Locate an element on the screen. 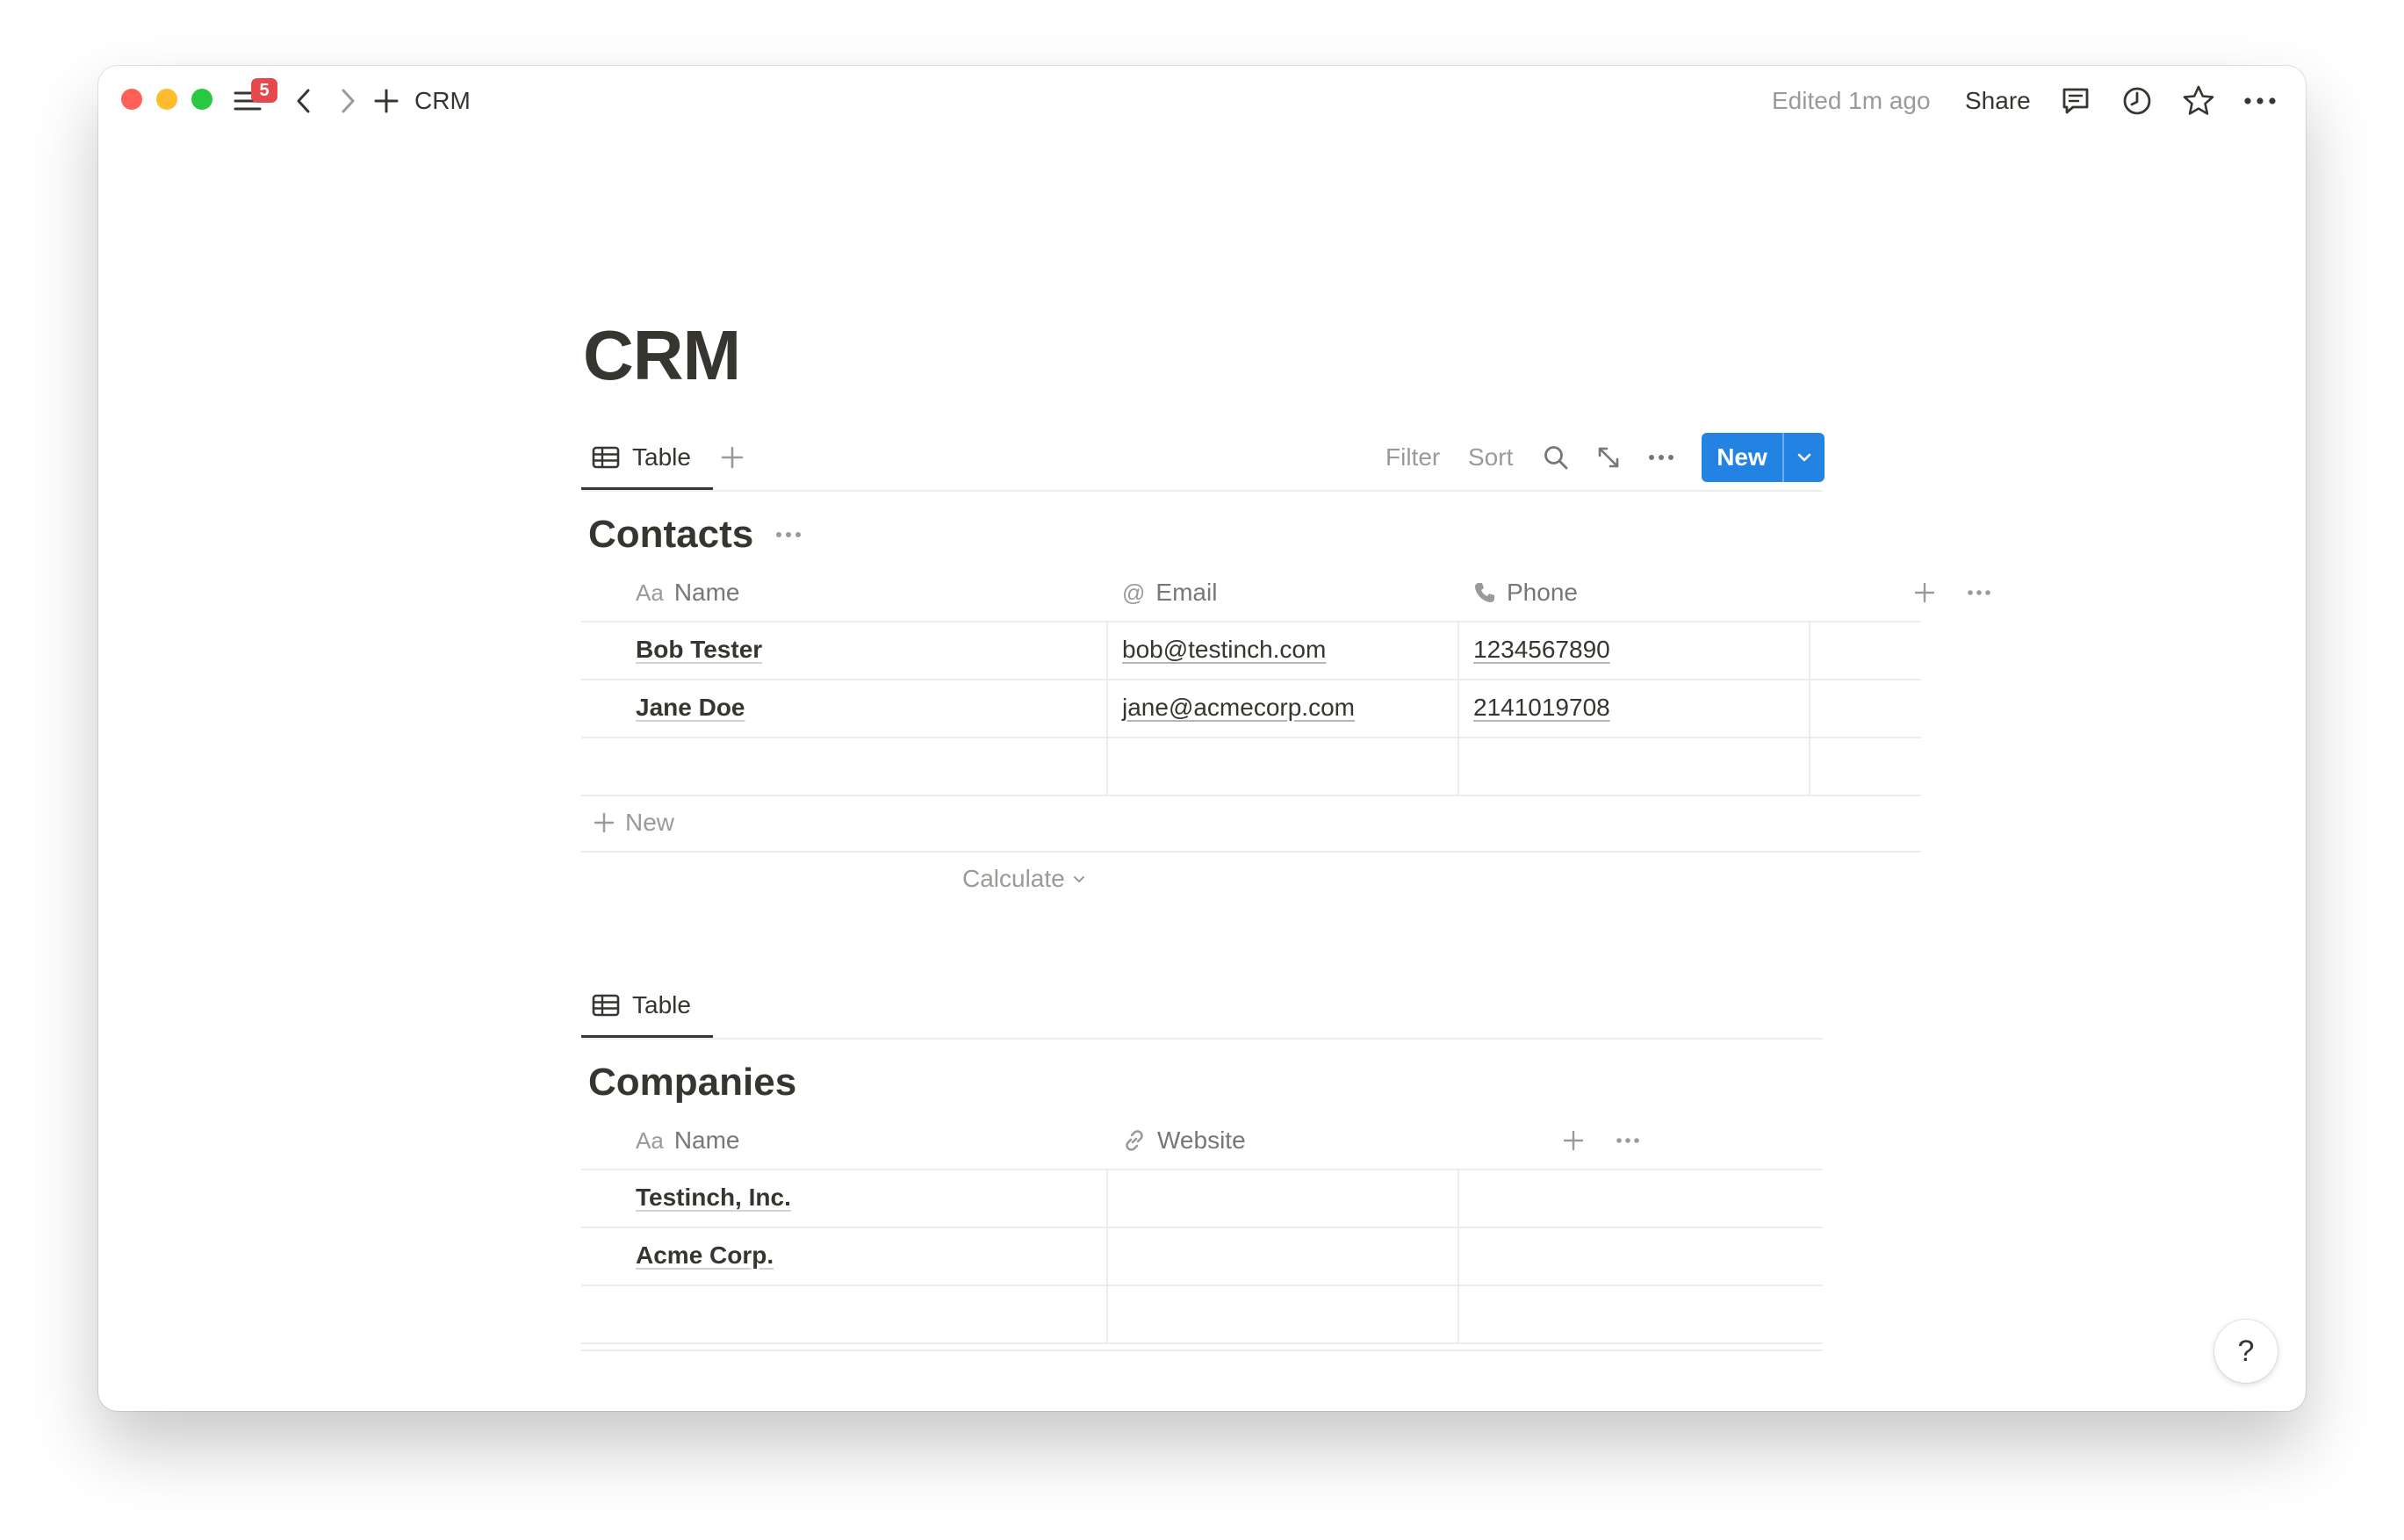  plus-icon is located at coordinates (605, 822).